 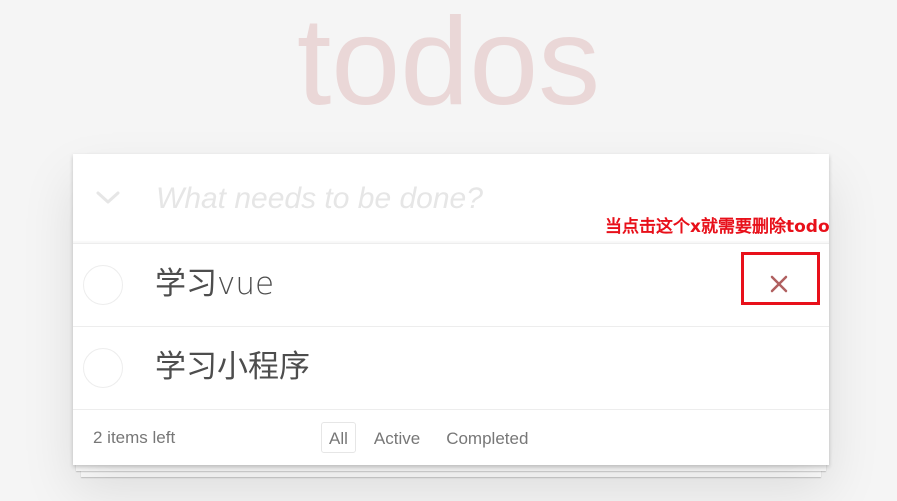 I want to click on annotation-note: 当点击这个x就需要删除todo, so click(x=717, y=227).